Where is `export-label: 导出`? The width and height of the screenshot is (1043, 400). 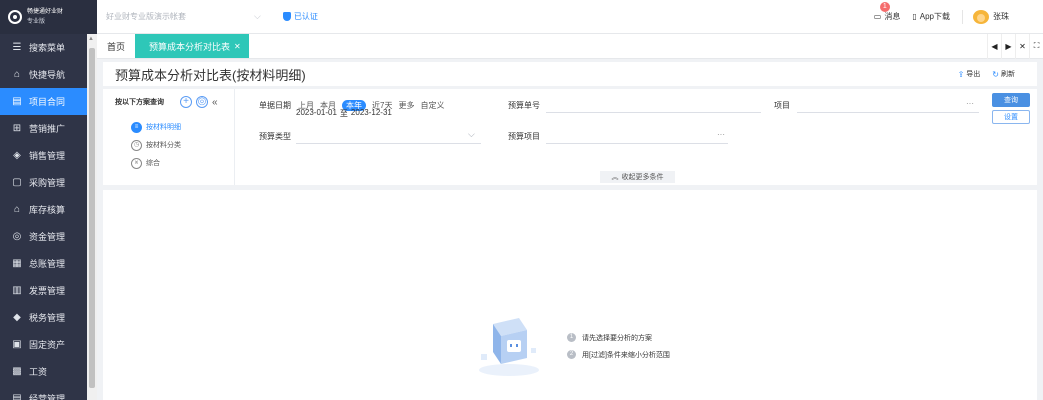 export-label: 导出 is located at coordinates (973, 74).